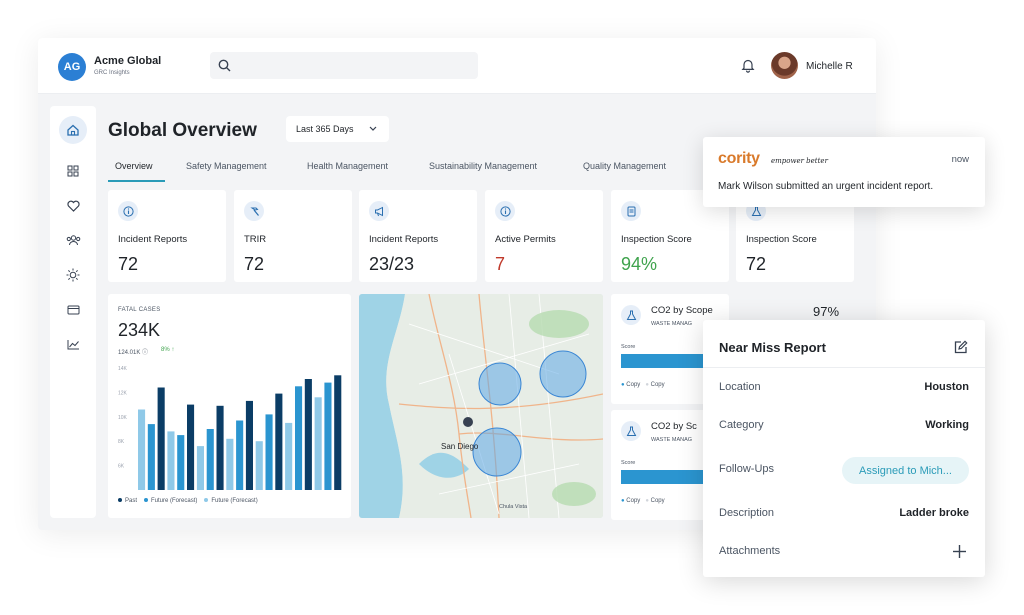 This screenshot has height=615, width=1024. I want to click on region-map: San Diego Chula Vista, so click(481, 406).